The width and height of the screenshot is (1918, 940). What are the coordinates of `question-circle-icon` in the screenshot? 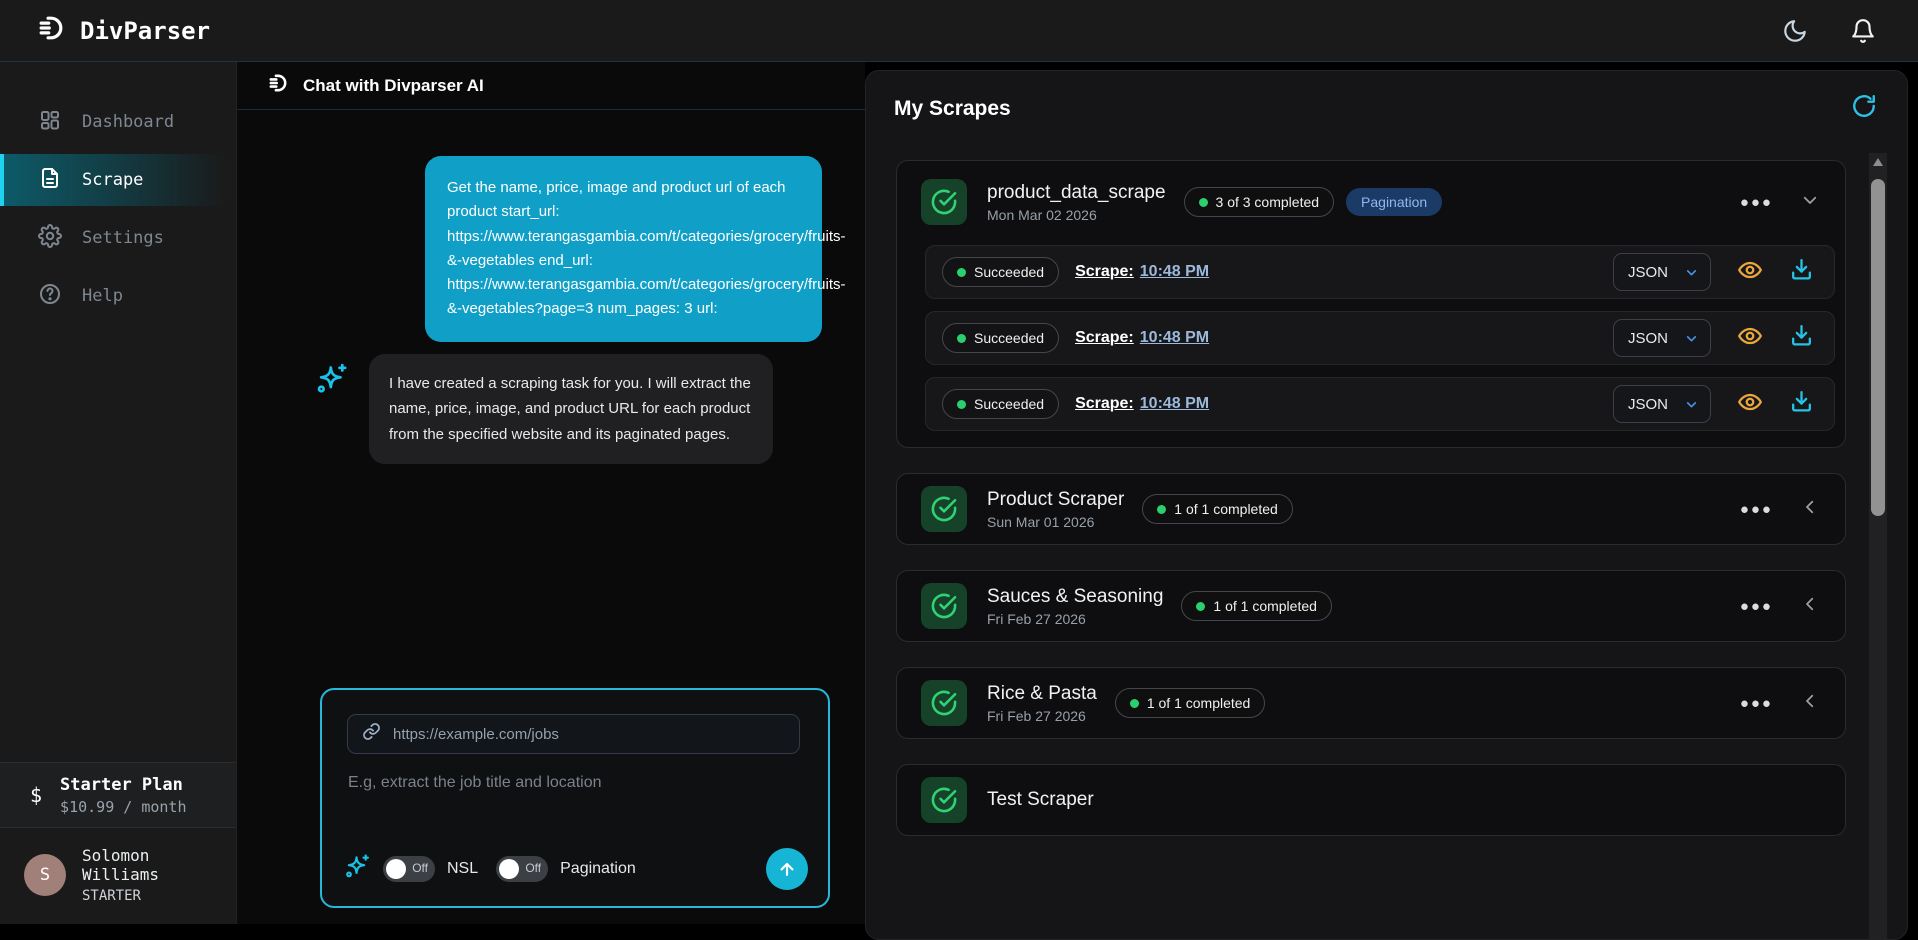 It's located at (50, 296).